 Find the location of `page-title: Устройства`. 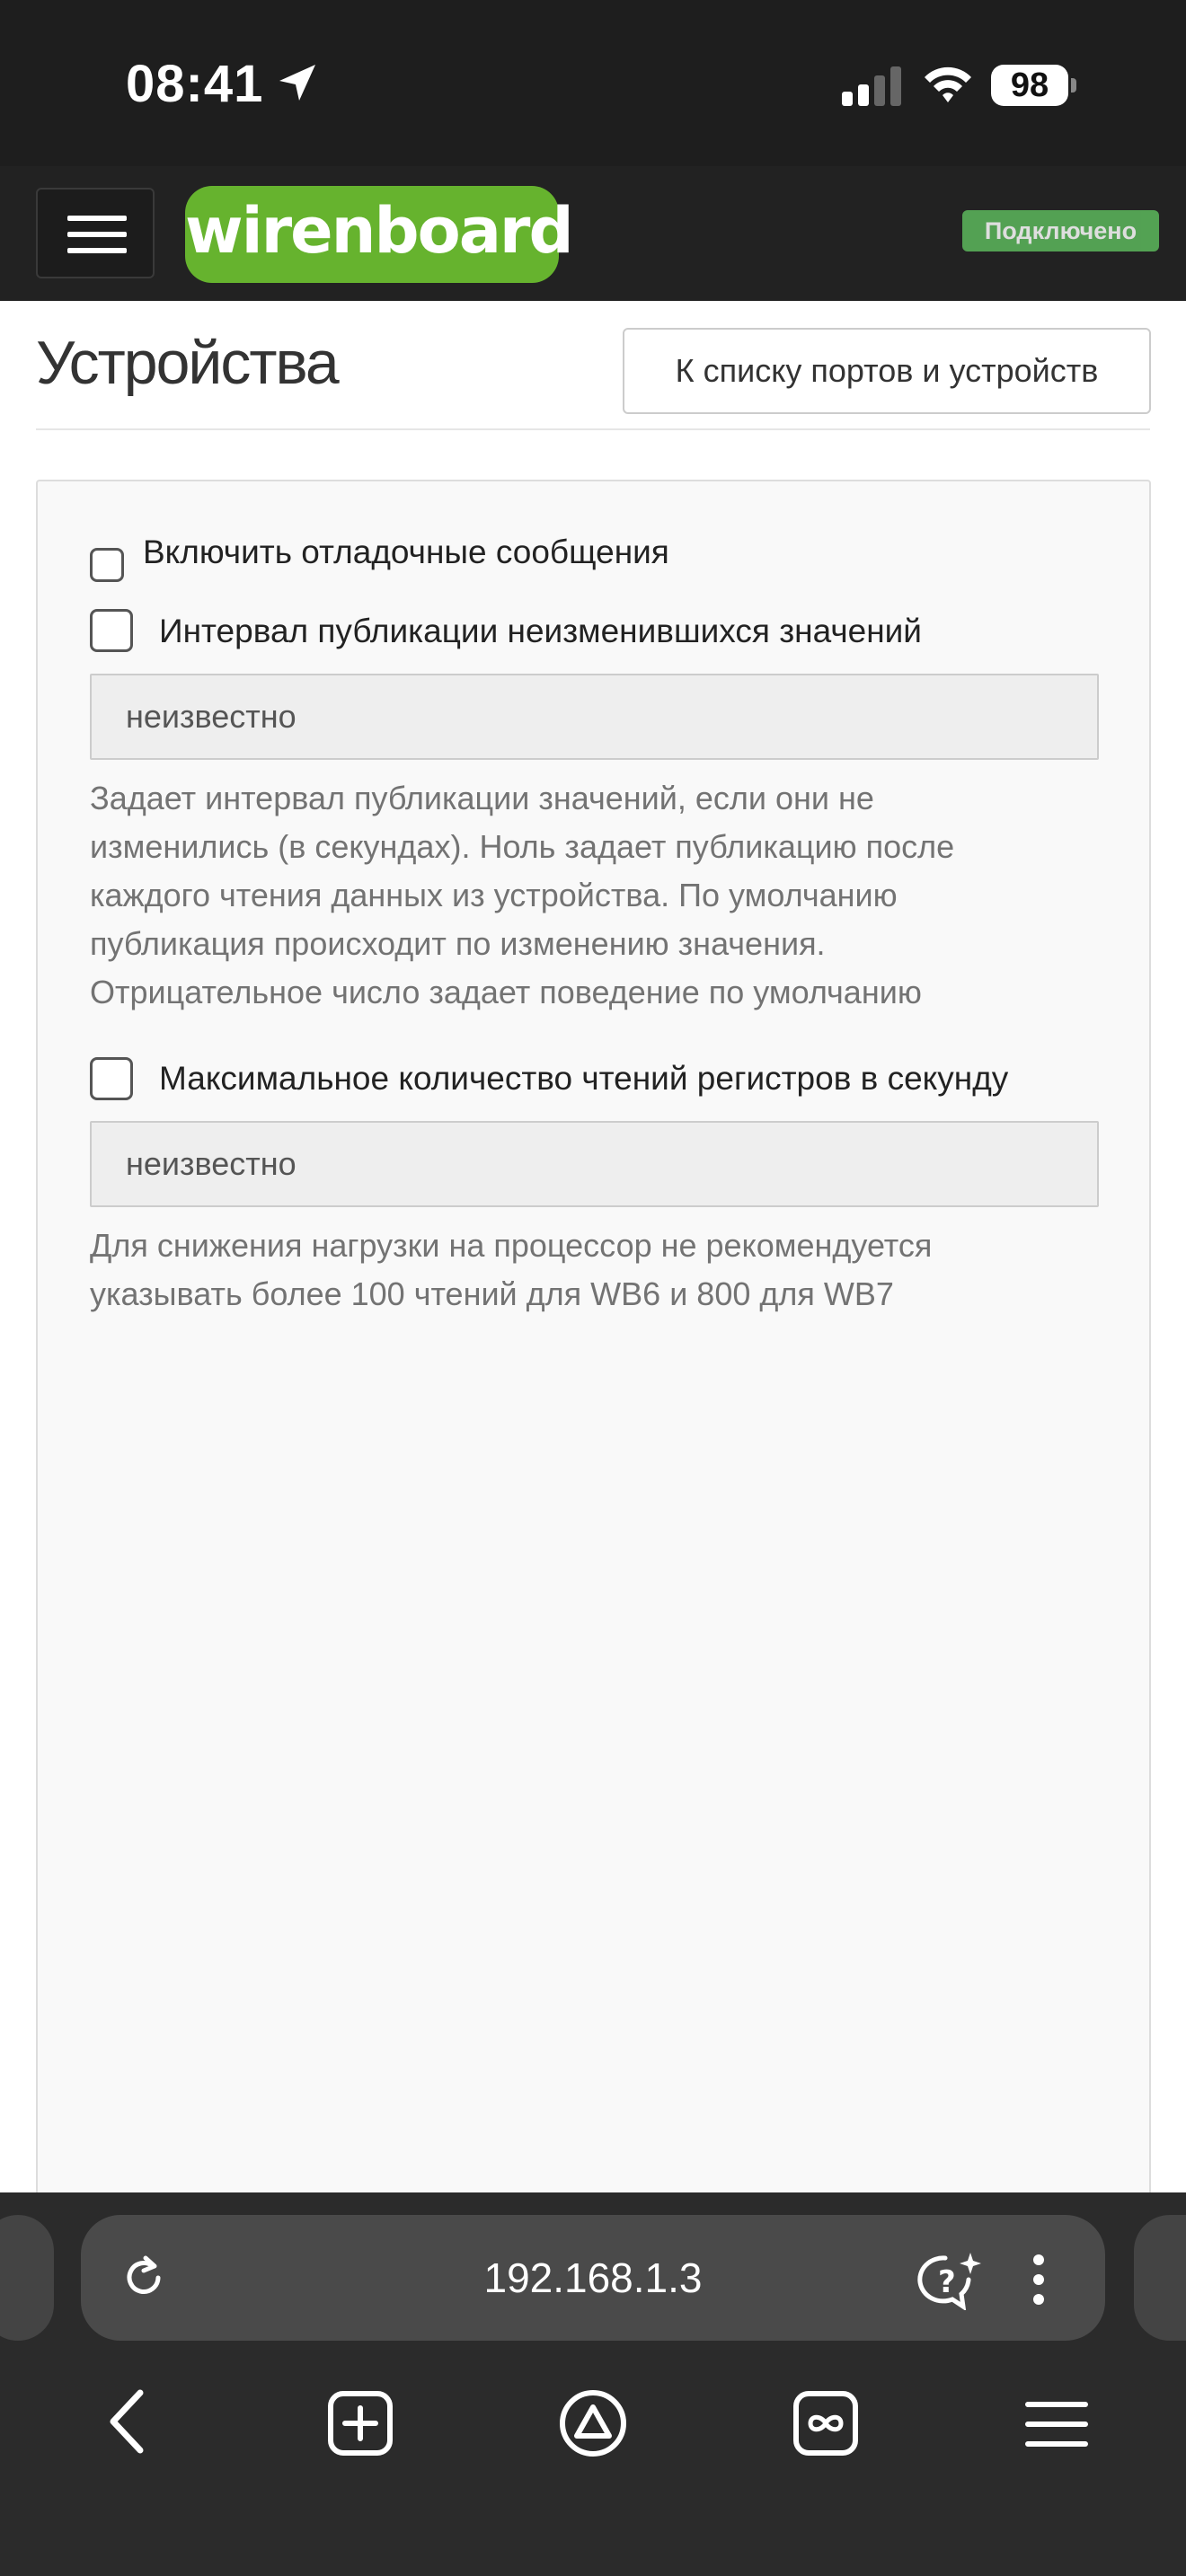

page-title: Устройства is located at coordinates (188, 363).